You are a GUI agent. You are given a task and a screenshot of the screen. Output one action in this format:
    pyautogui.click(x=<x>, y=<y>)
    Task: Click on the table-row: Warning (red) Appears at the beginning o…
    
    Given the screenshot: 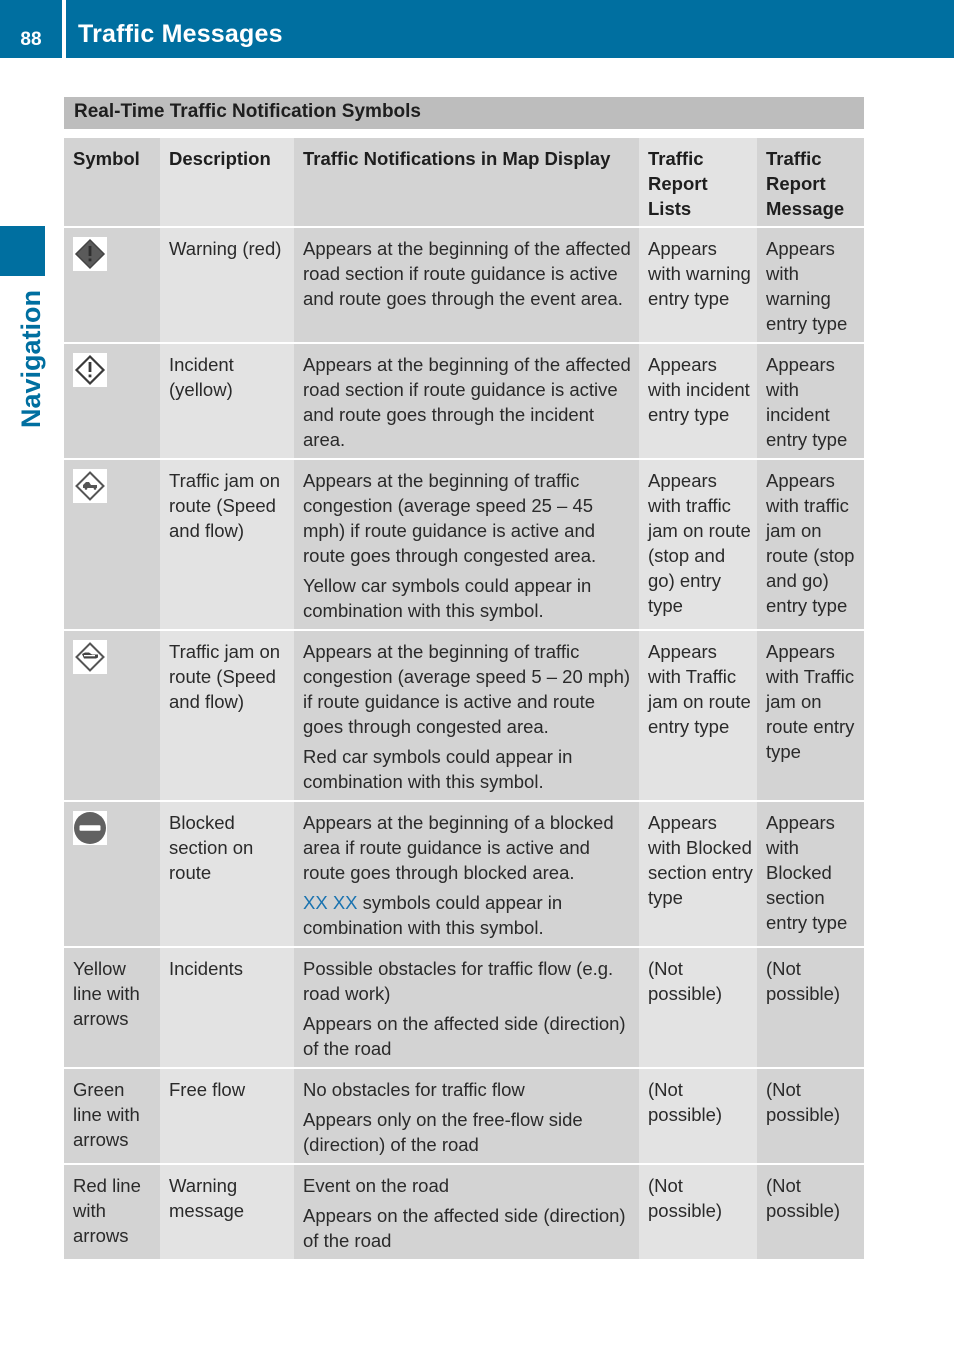 What is the action you would take?
    pyautogui.click(x=464, y=285)
    